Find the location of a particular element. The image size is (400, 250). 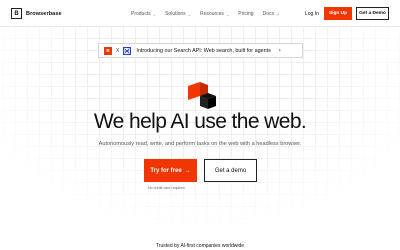

nav-label: Docs is located at coordinates (268, 14).